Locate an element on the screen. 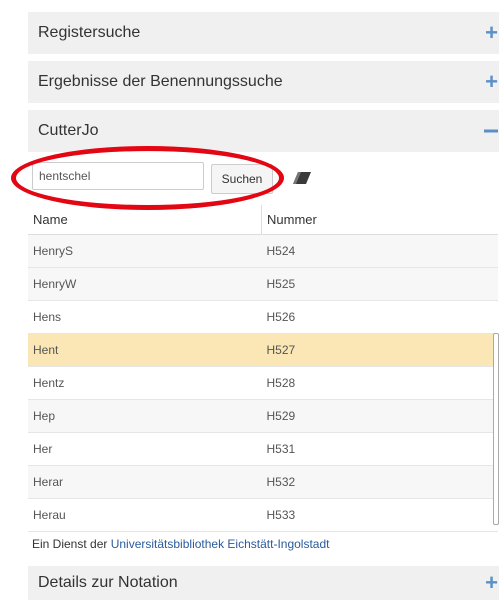 Image resolution: width=499 pixels, height=600 pixels. search-input is located at coordinates (118, 176).